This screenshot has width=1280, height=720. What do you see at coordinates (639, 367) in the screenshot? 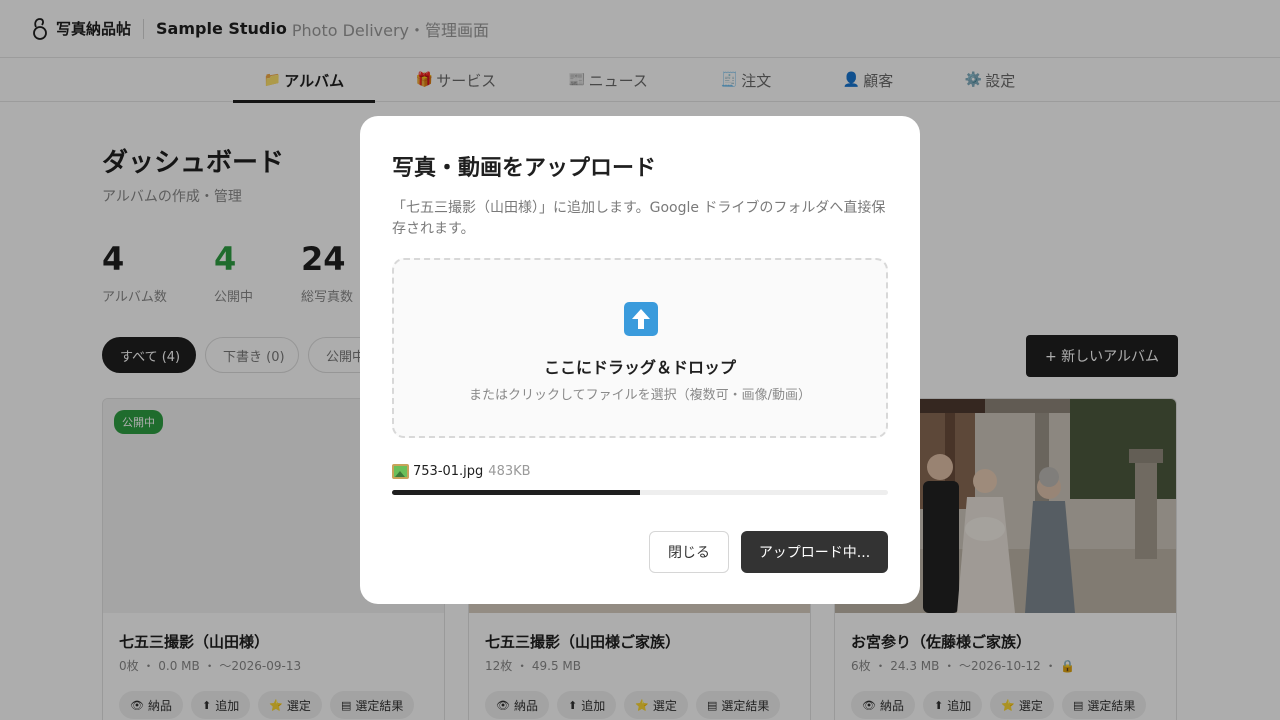
I see `dropzone-title: ここにドラッグ＆ドロップ` at bounding box center [639, 367].